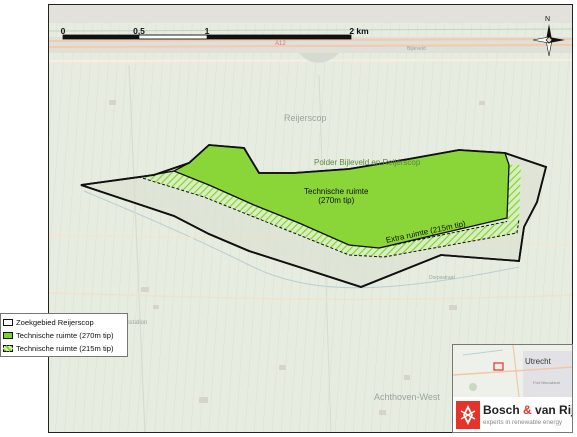 This screenshot has width=577, height=437. What do you see at coordinates (310, 14) in the screenshot?
I see `urban-area` at bounding box center [310, 14].